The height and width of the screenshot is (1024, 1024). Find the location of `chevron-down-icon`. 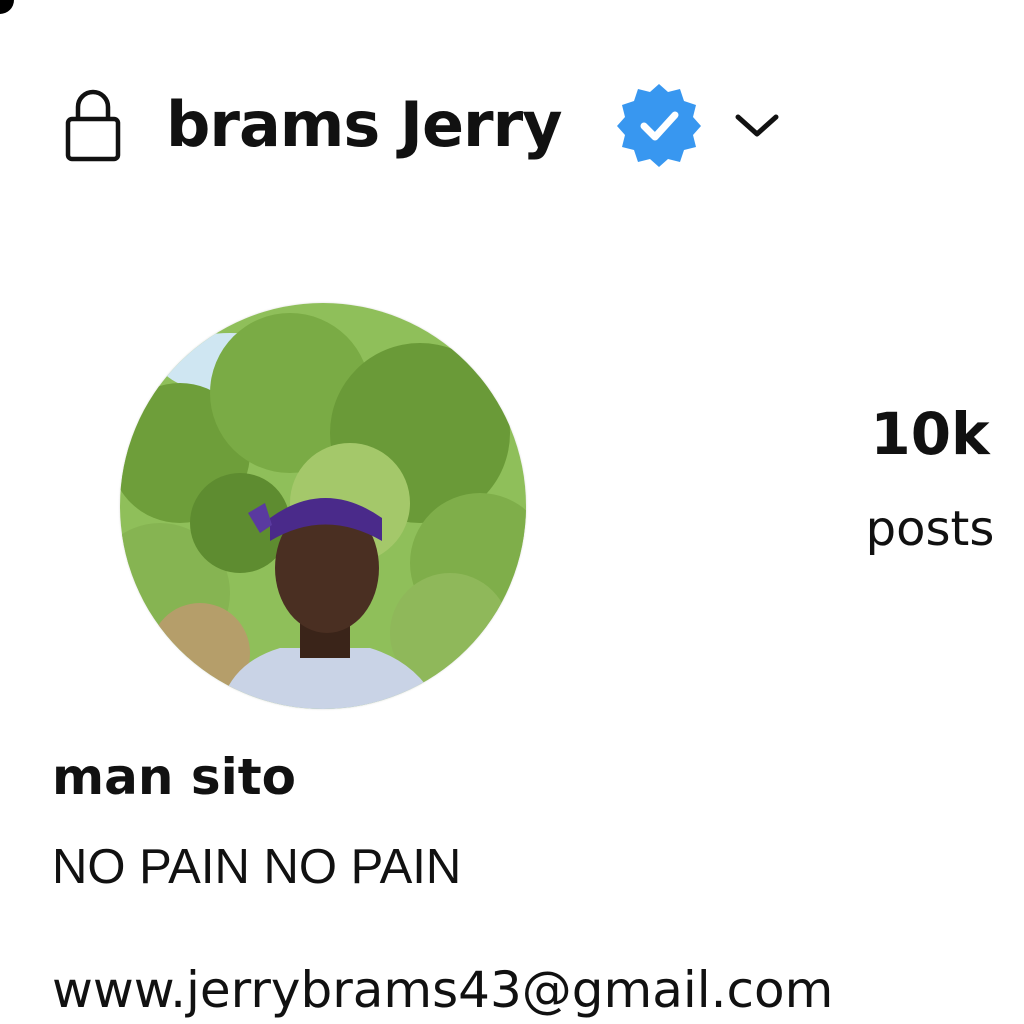

chevron-down-icon is located at coordinates (757, 125).